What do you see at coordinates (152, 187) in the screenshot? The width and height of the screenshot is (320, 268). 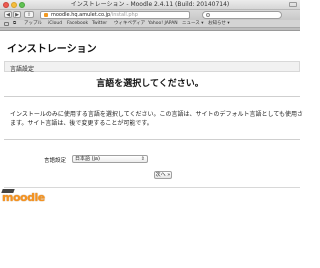 I see `footer-divider` at bounding box center [152, 187].